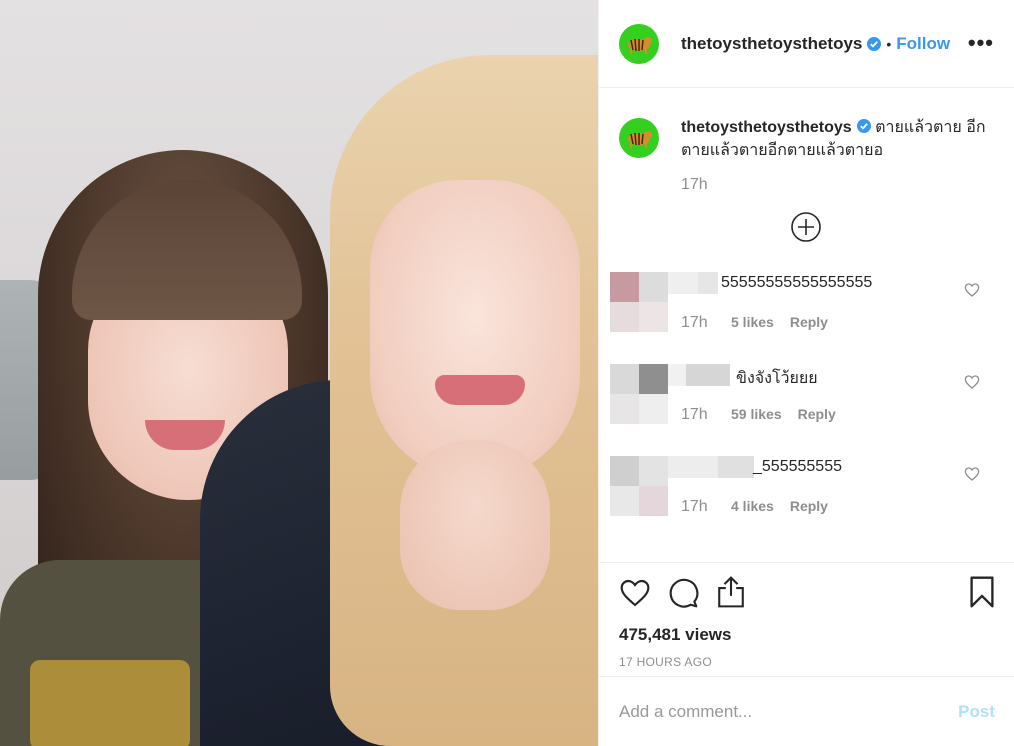 This screenshot has width=1014, height=746. What do you see at coordinates (806, 619) in the screenshot?
I see `post-actions: 475,481 views 17 HOURS AGO` at bounding box center [806, 619].